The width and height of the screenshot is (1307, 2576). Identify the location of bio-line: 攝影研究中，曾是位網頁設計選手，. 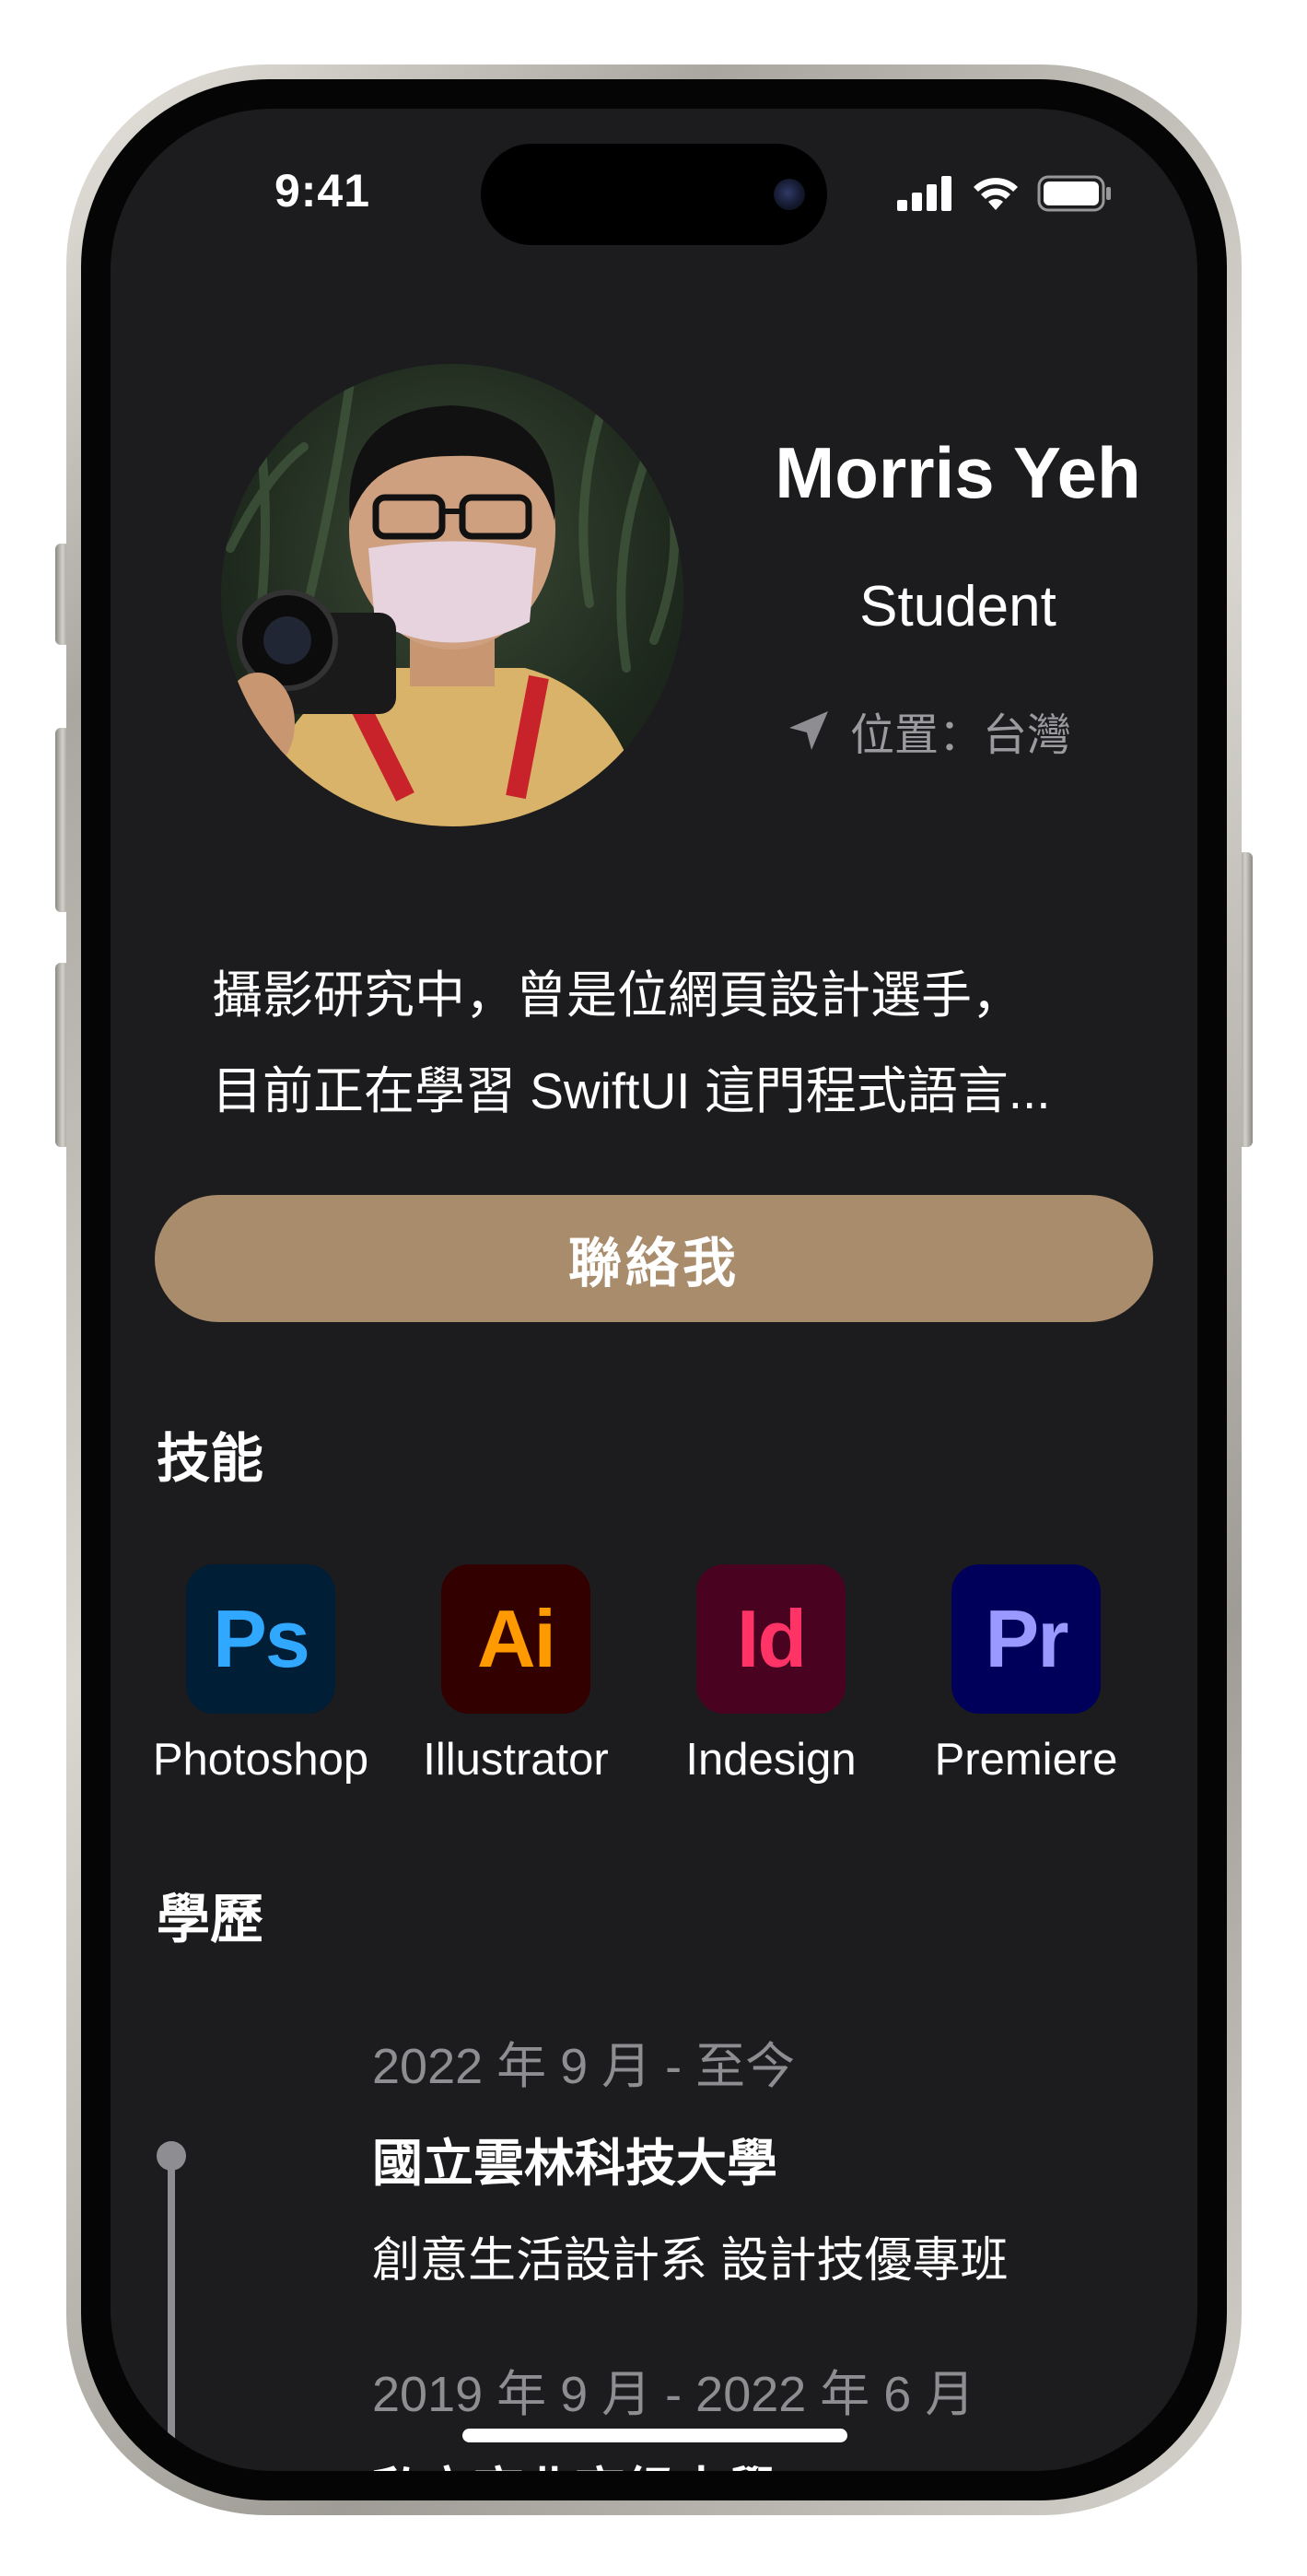
(618, 995).